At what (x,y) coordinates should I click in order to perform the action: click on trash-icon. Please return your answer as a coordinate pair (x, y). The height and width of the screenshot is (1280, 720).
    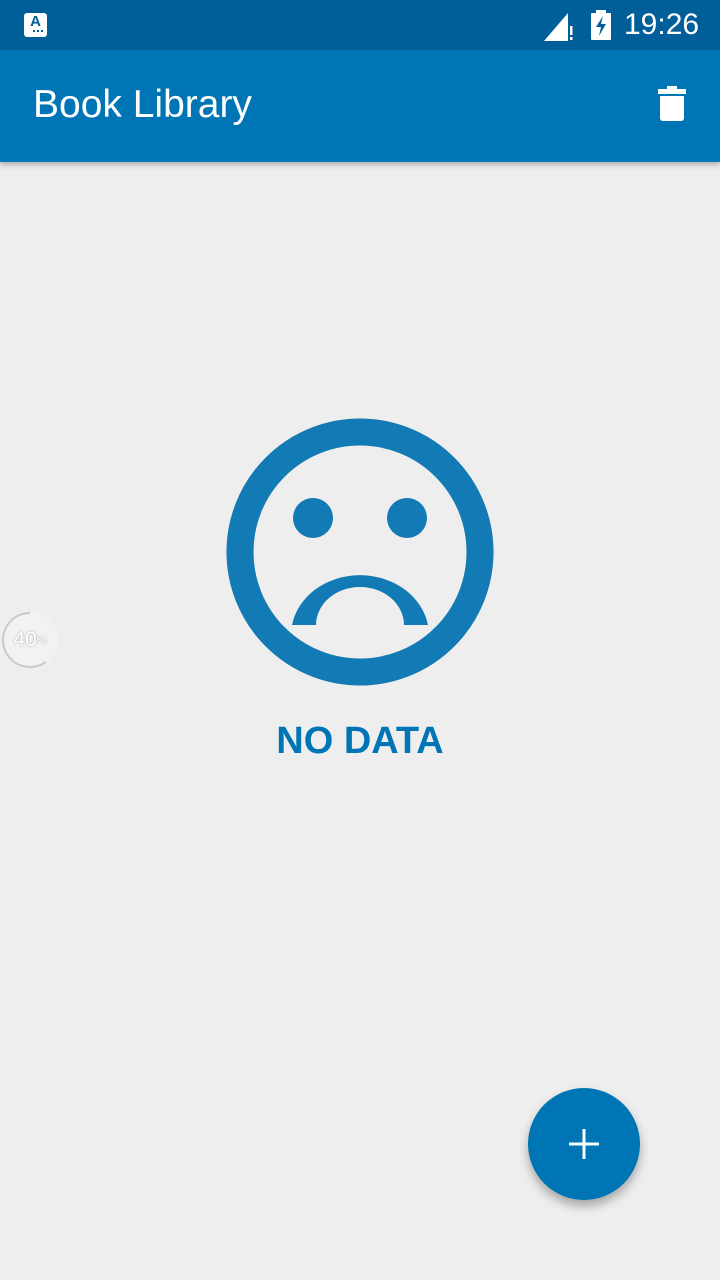
    Looking at the image, I should click on (672, 103).